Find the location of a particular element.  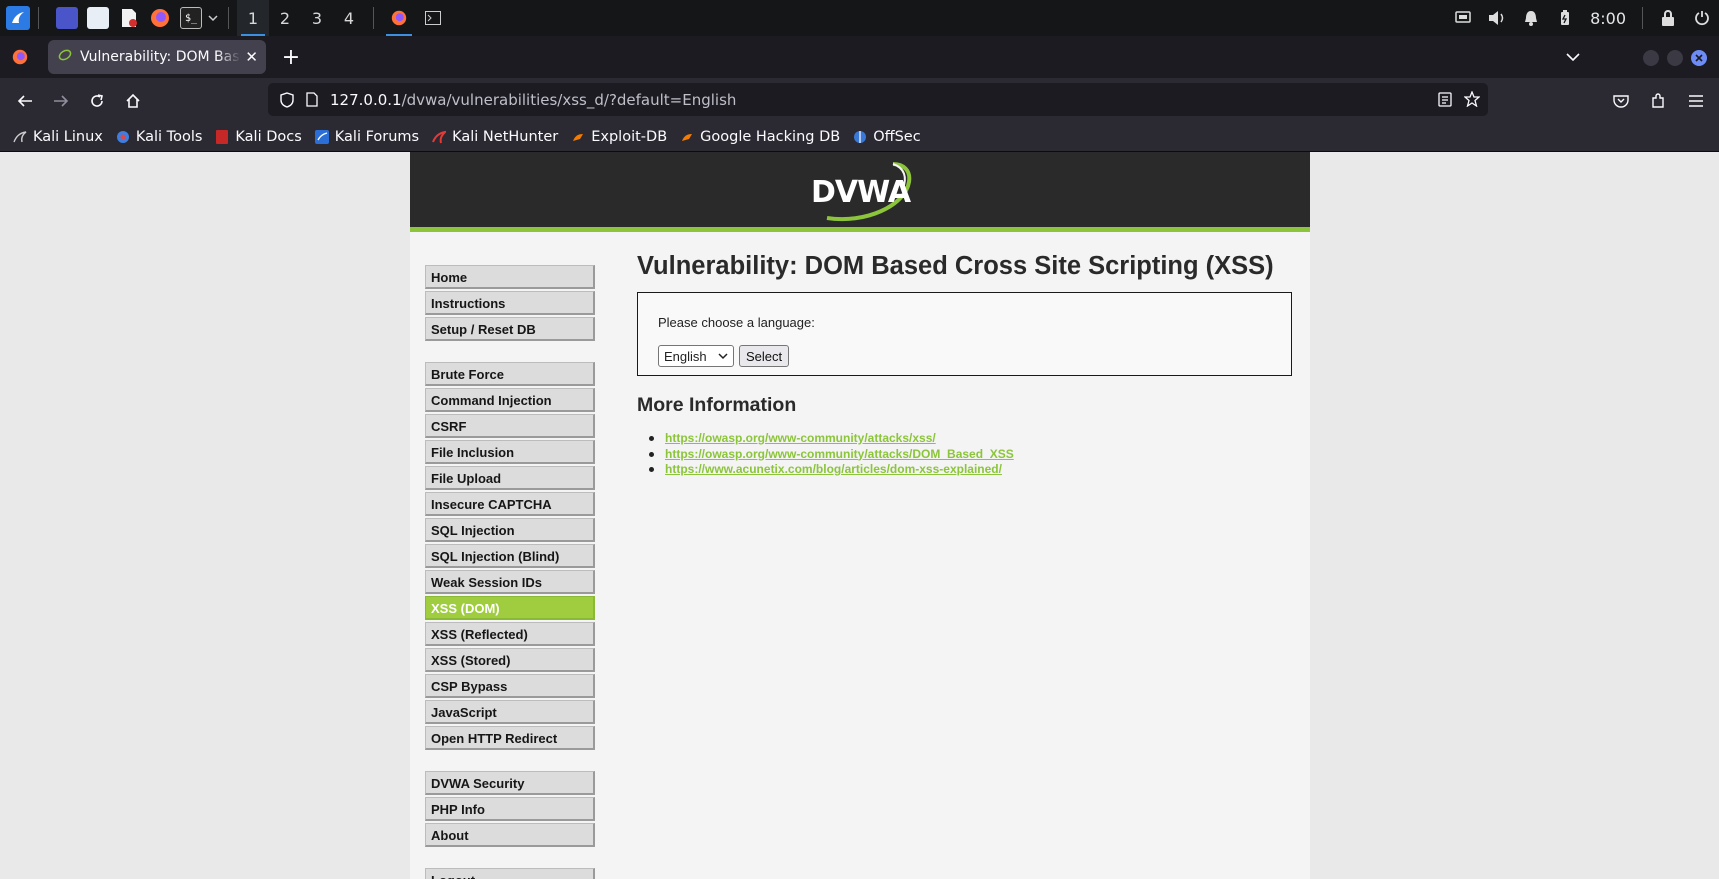

reader-view-icon is located at coordinates (1445, 101).